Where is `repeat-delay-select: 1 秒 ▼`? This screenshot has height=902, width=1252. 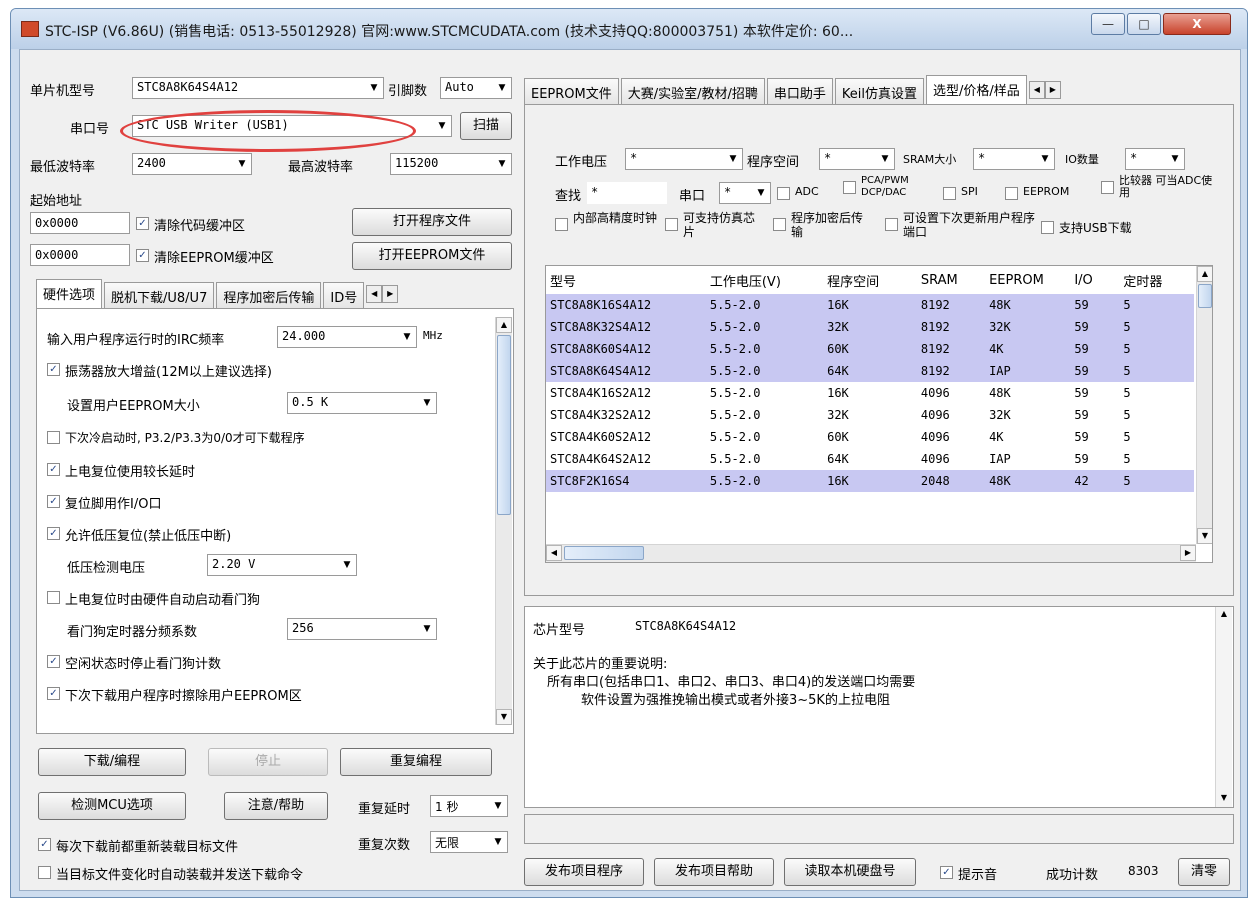 repeat-delay-select: 1 秒 ▼ is located at coordinates (469, 806).